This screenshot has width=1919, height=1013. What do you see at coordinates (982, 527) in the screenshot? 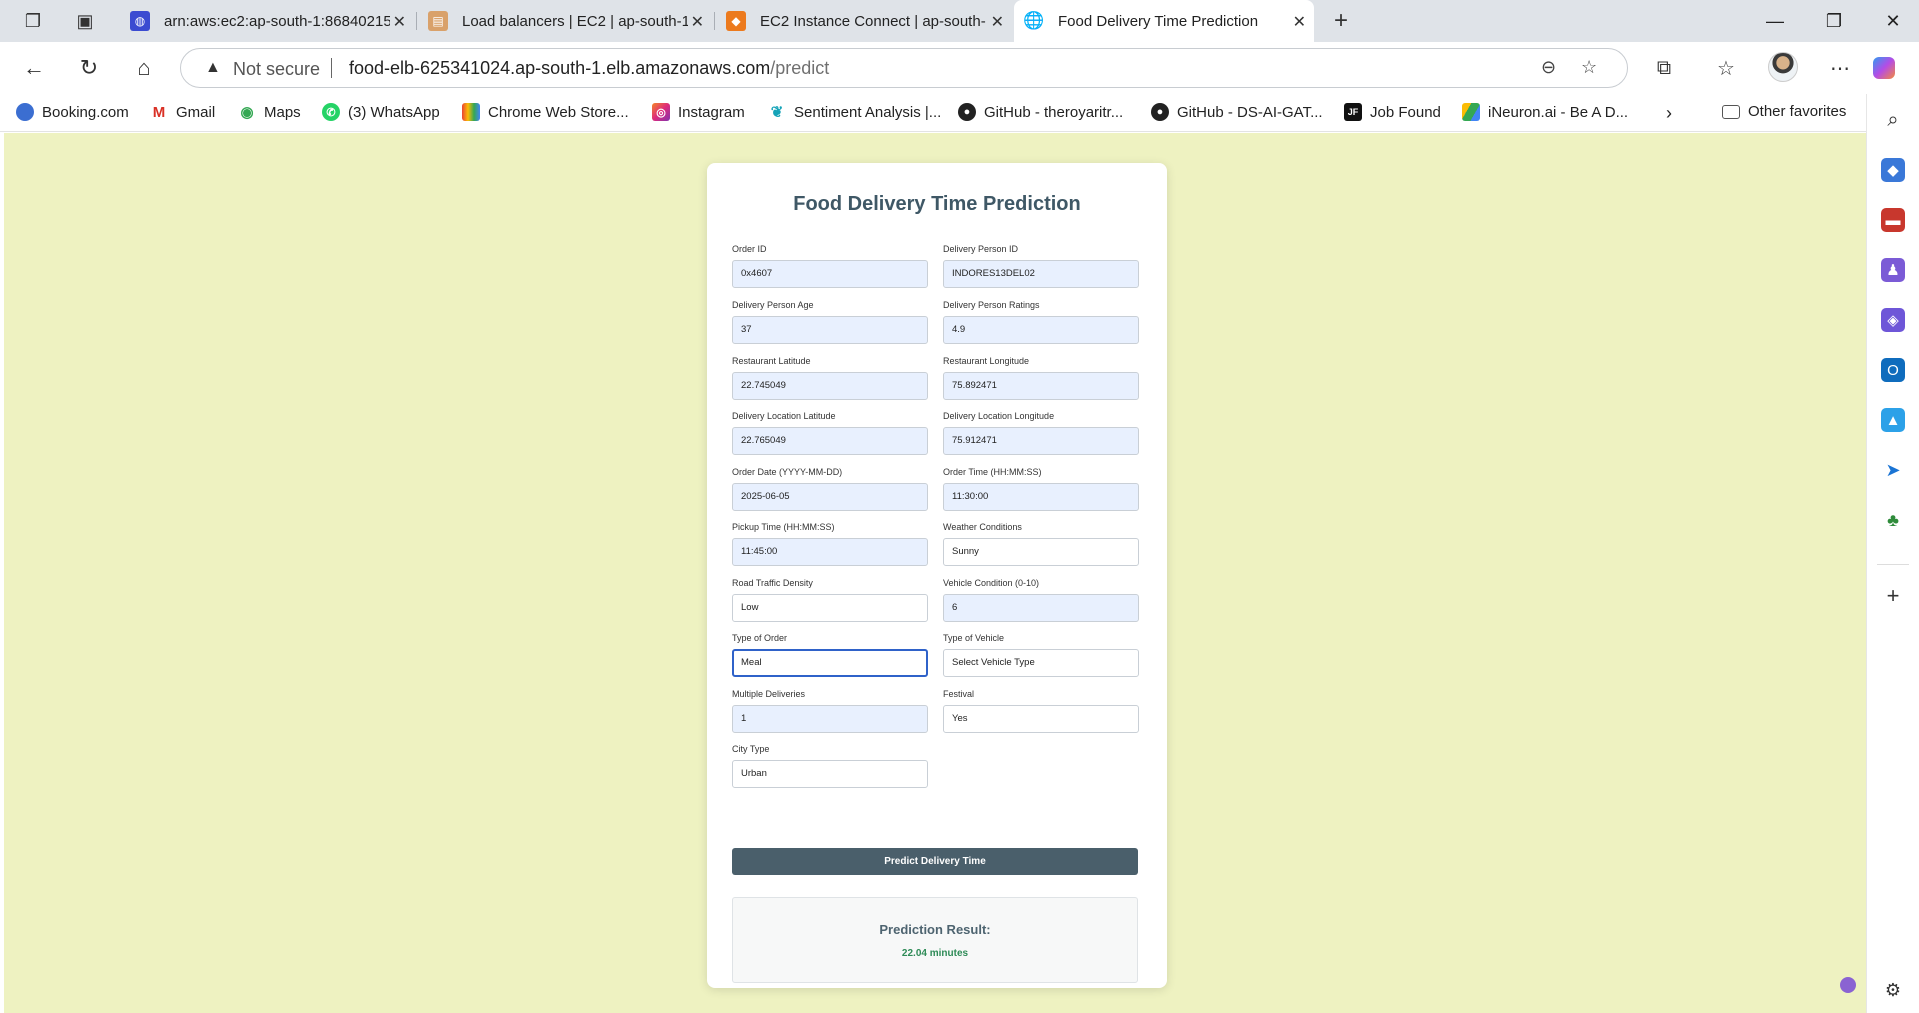
I see `field-label: Weather Conditions` at bounding box center [982, 527].